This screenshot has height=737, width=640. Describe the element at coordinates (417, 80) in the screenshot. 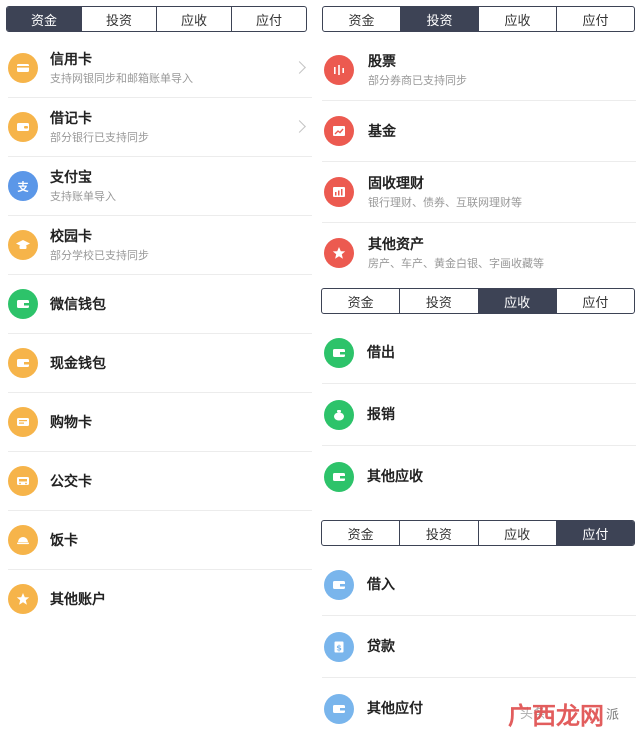

I see `invest-subtitle: 部分券商已支持同步` at that location.